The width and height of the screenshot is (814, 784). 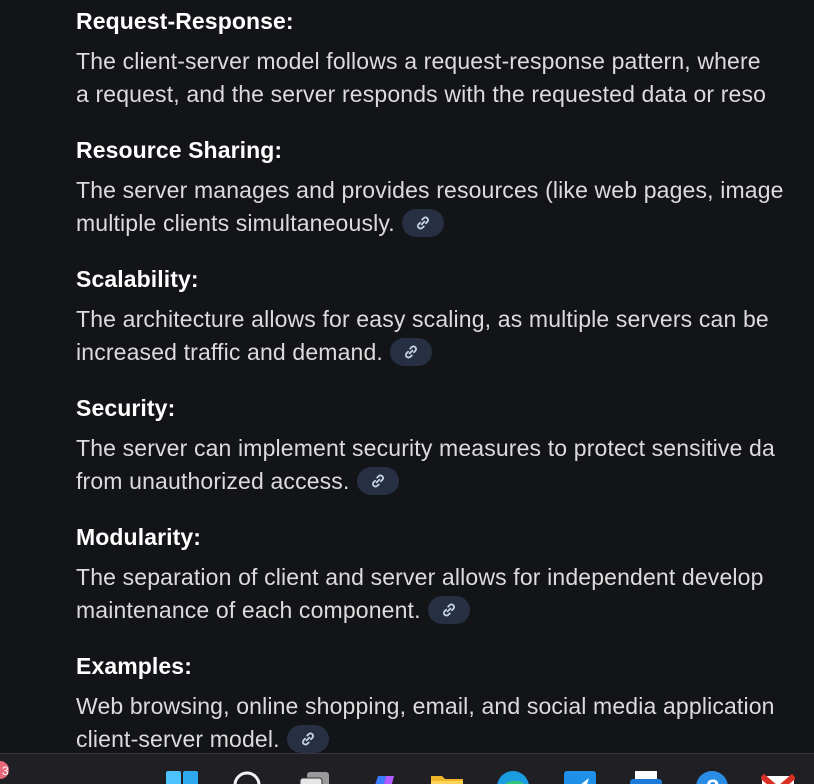 I want to click on edge-browser-icon, so click(x=513, y=777).